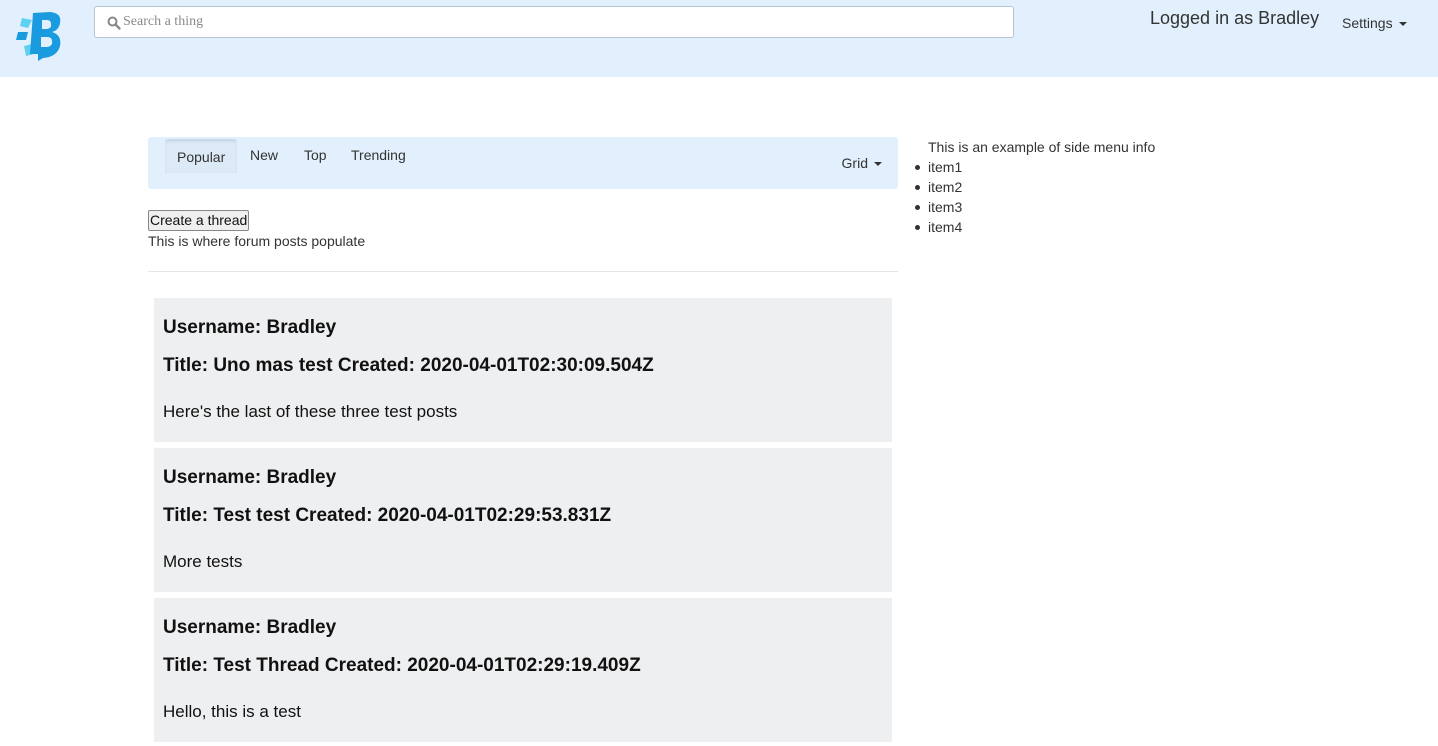 The height and width of the screenshot is (746, 1438). What do you see at coordinates (114, 23) in the screenshot?
I see `search-icon` at bounding box center [114, 23].